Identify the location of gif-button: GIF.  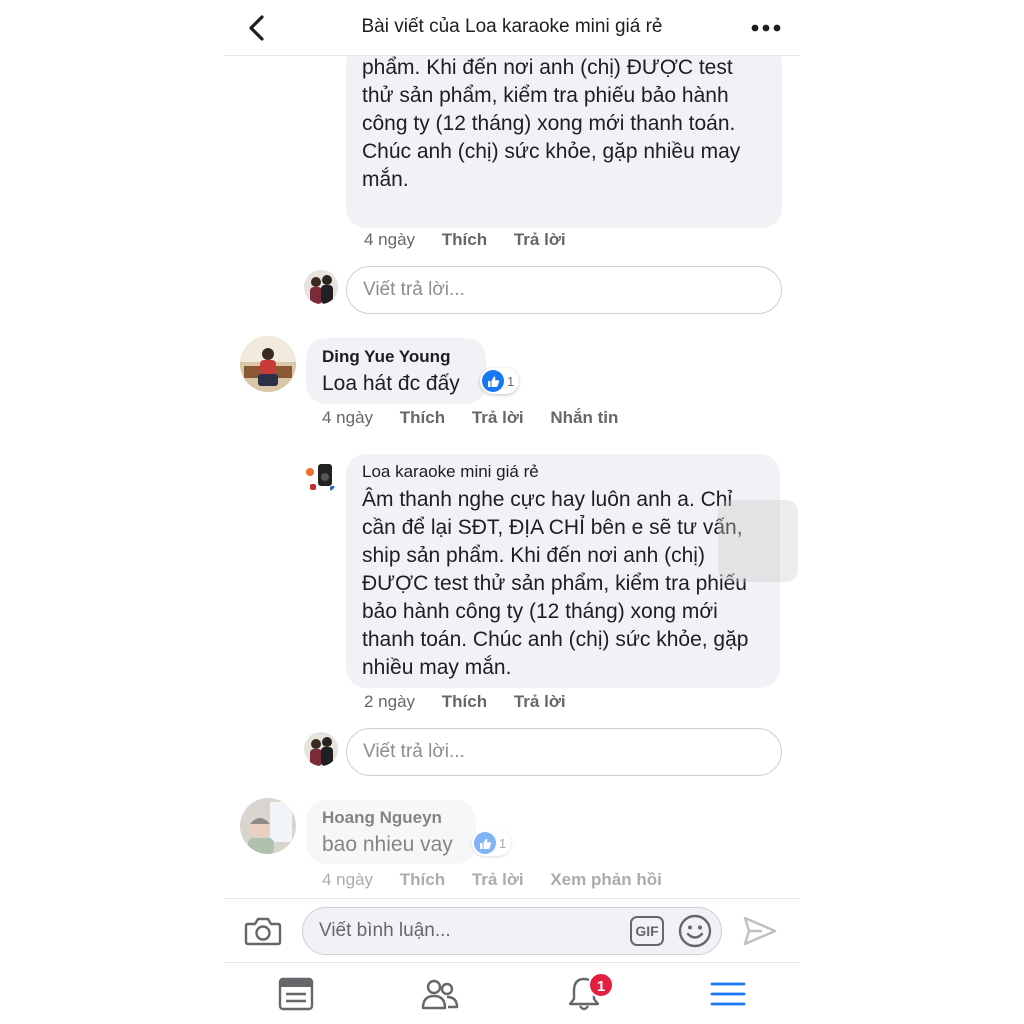
(647, 931).